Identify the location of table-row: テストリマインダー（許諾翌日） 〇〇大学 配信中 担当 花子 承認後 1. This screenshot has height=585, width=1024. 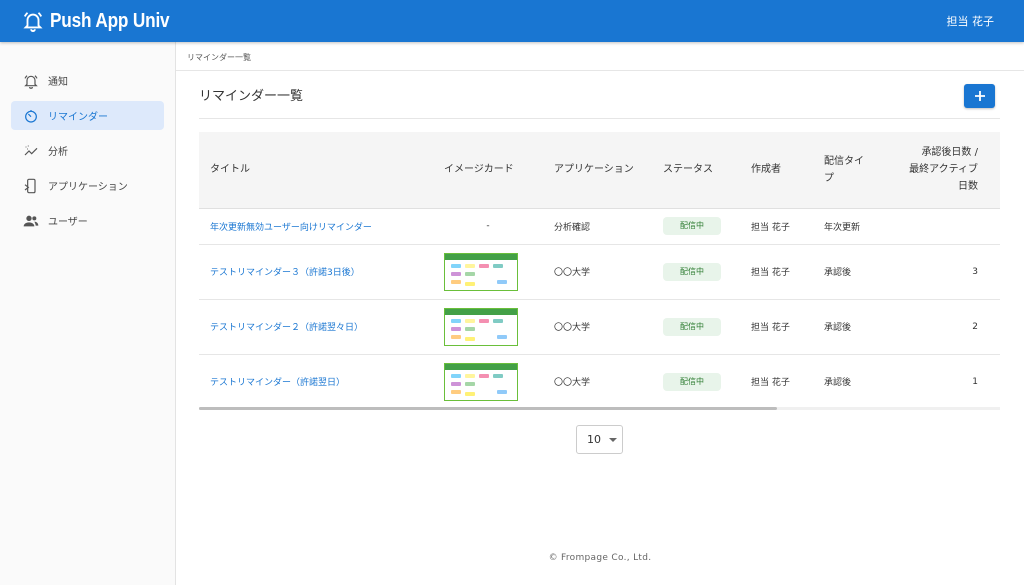
(599, 382).